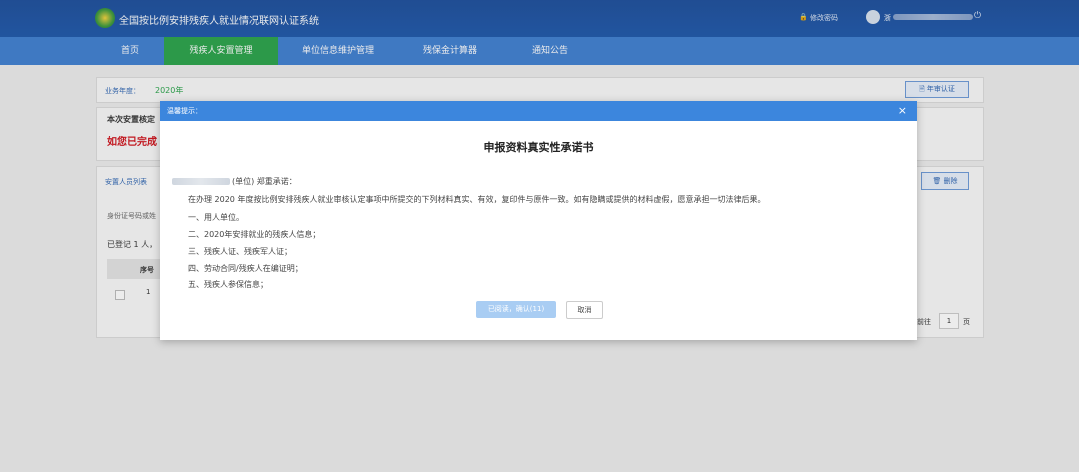 The image size is (1079, 472). What do you see at coordinates (516, 309) in the screenshot?
I see `confirm-read-button: 已阅读，确认(11)` at bounding box center [516, 309].